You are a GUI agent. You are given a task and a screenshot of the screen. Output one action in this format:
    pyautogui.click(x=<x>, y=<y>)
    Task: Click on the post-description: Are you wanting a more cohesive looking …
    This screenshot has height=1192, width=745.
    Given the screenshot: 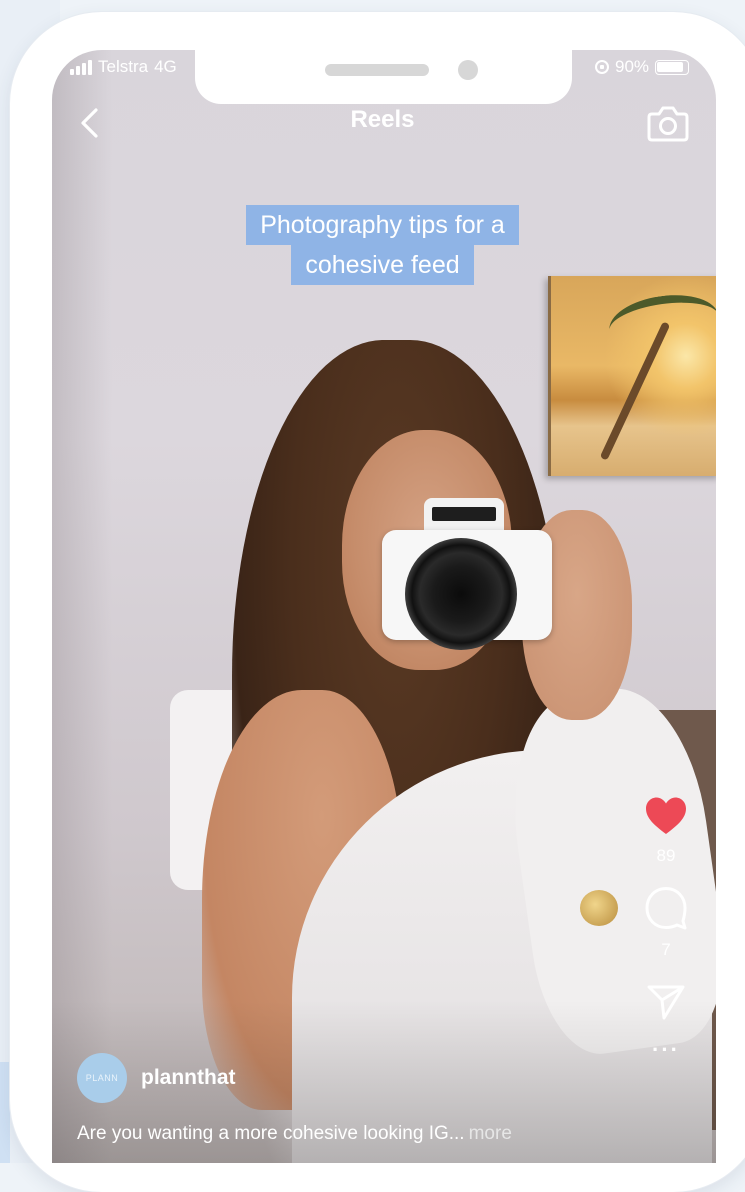 What is the action you would take?
    pyautogui.click(x=294, y=1134)
    